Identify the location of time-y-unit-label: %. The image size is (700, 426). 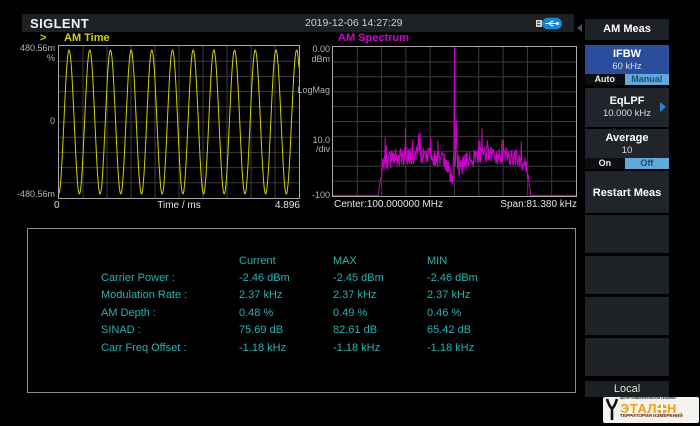
(50, 58).